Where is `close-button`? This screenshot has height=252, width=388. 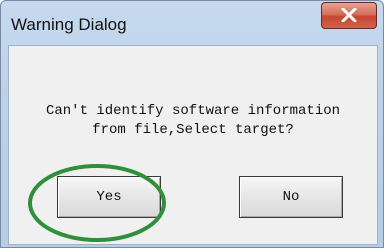
close-button is located at coordinates (349, 15).